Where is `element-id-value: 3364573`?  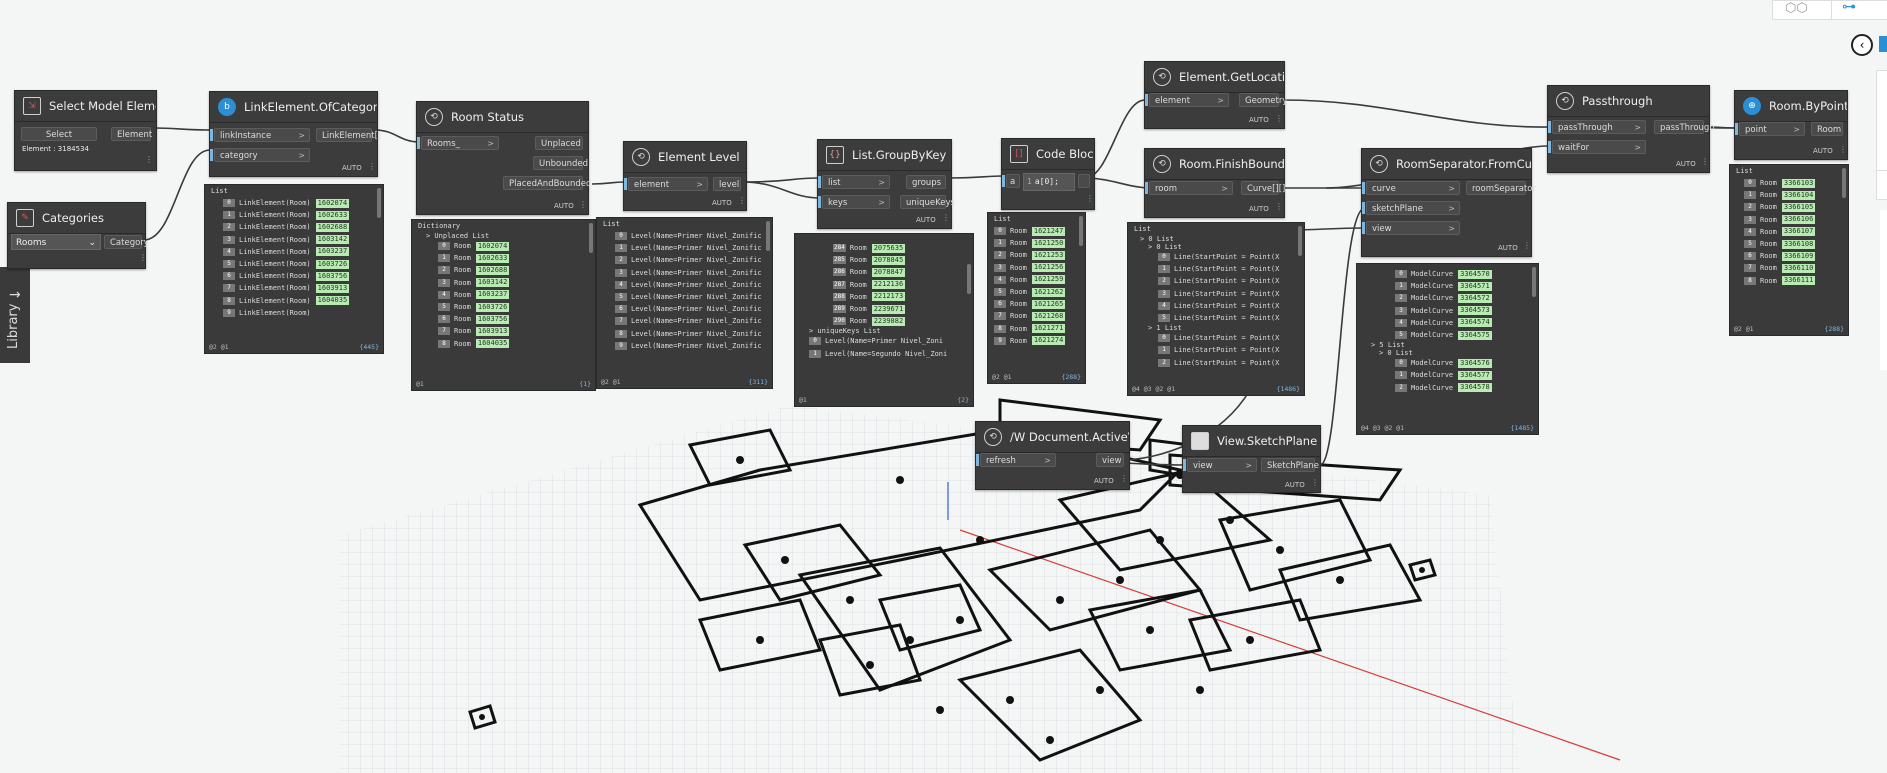
element-id-value: 3364573 is located at coordinates (1475, 311).